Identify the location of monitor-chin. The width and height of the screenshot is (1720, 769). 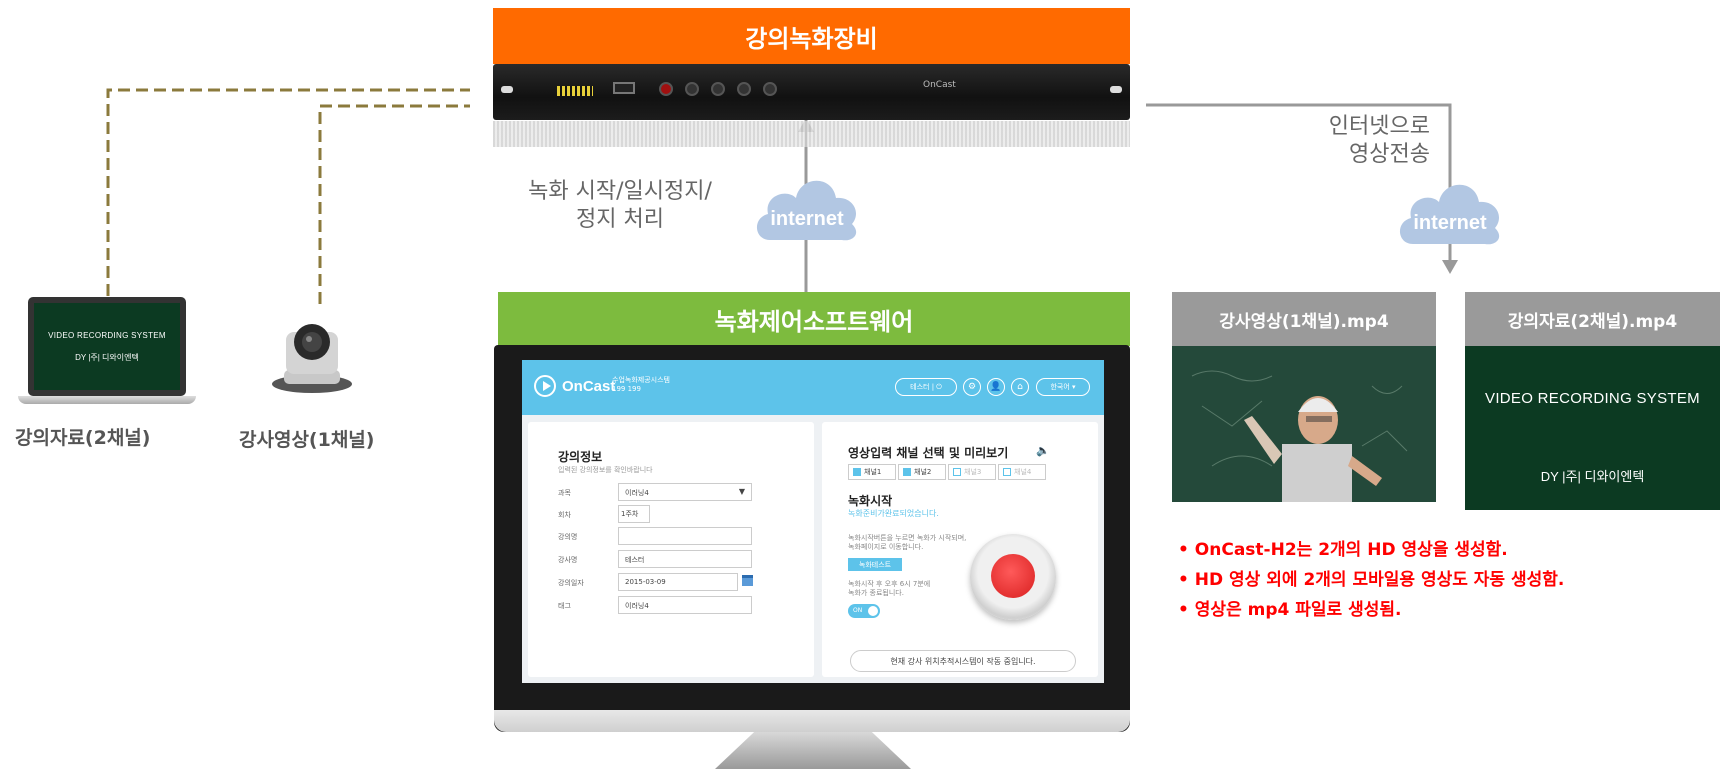
(812, 721).